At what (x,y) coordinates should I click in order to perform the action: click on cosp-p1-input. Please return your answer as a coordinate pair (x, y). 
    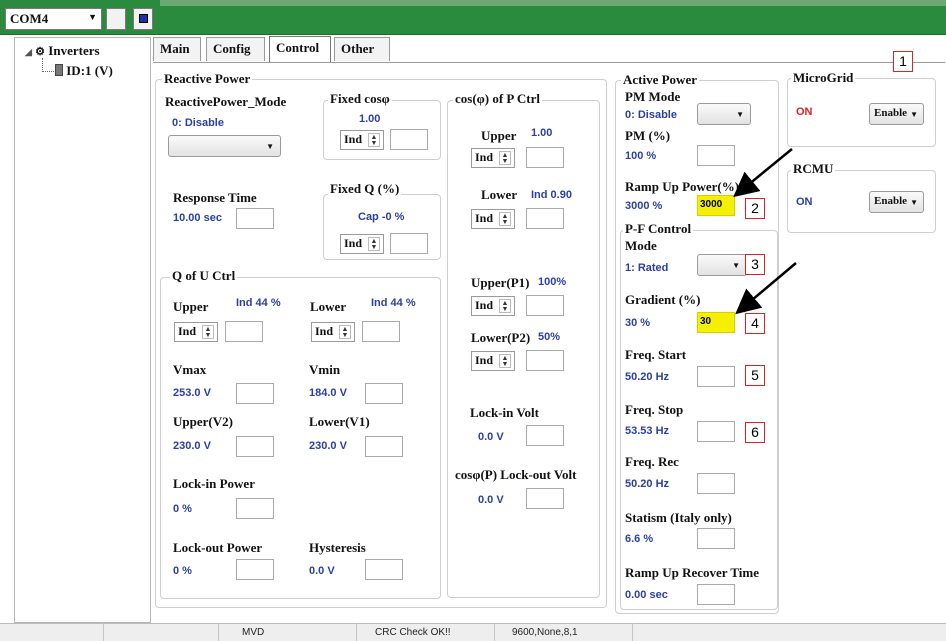
    Looking at the image, I should click on (545, 305).